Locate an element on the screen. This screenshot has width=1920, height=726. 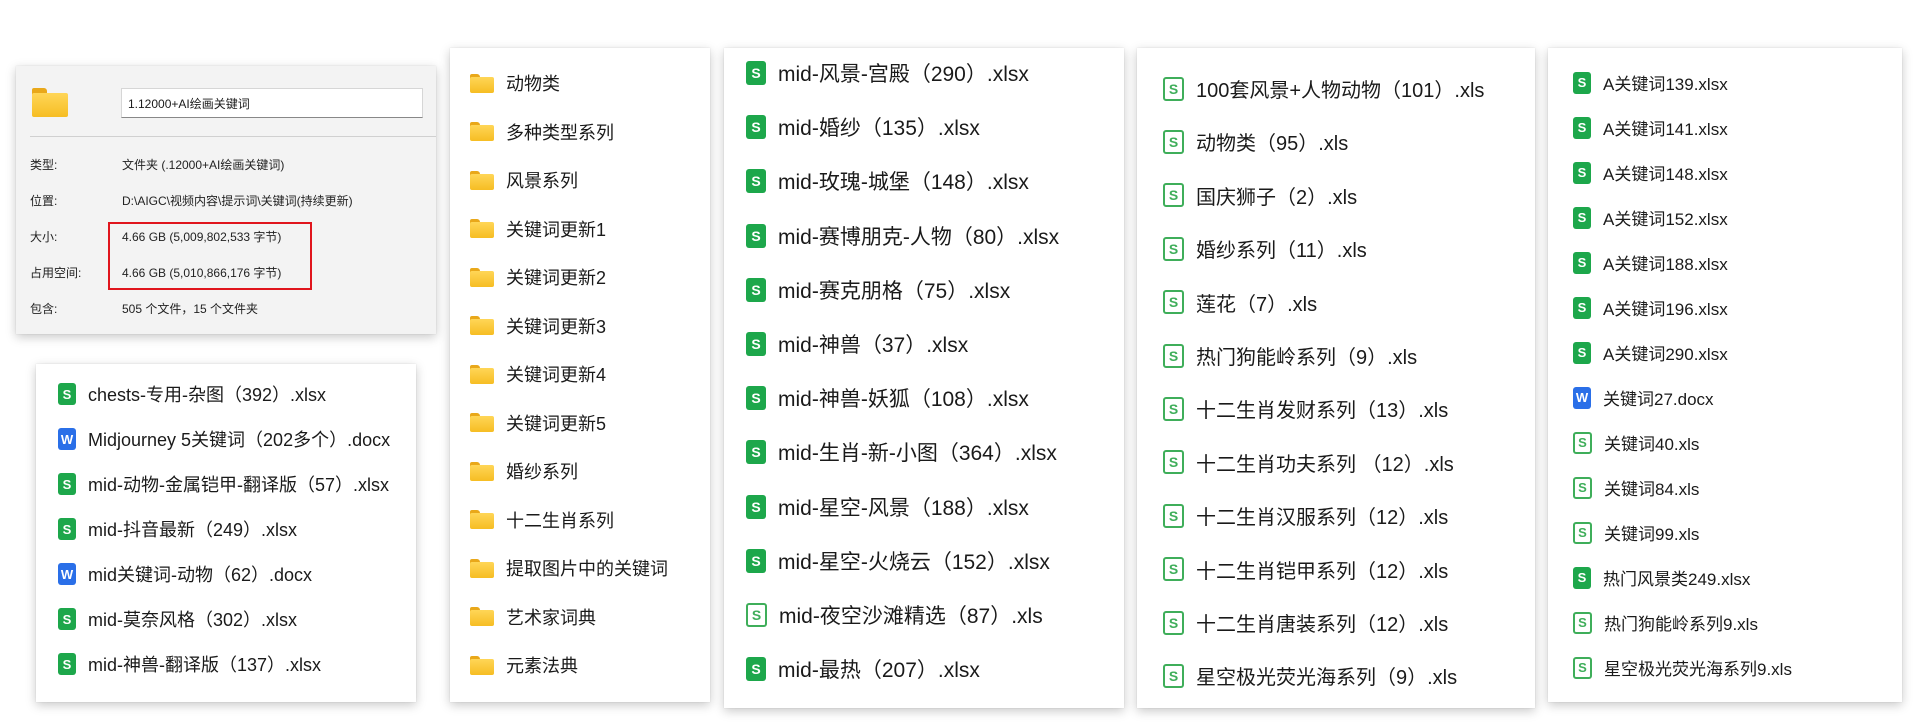
item-label: 莲花（7）.xls is located at coordinates (1257, 304).